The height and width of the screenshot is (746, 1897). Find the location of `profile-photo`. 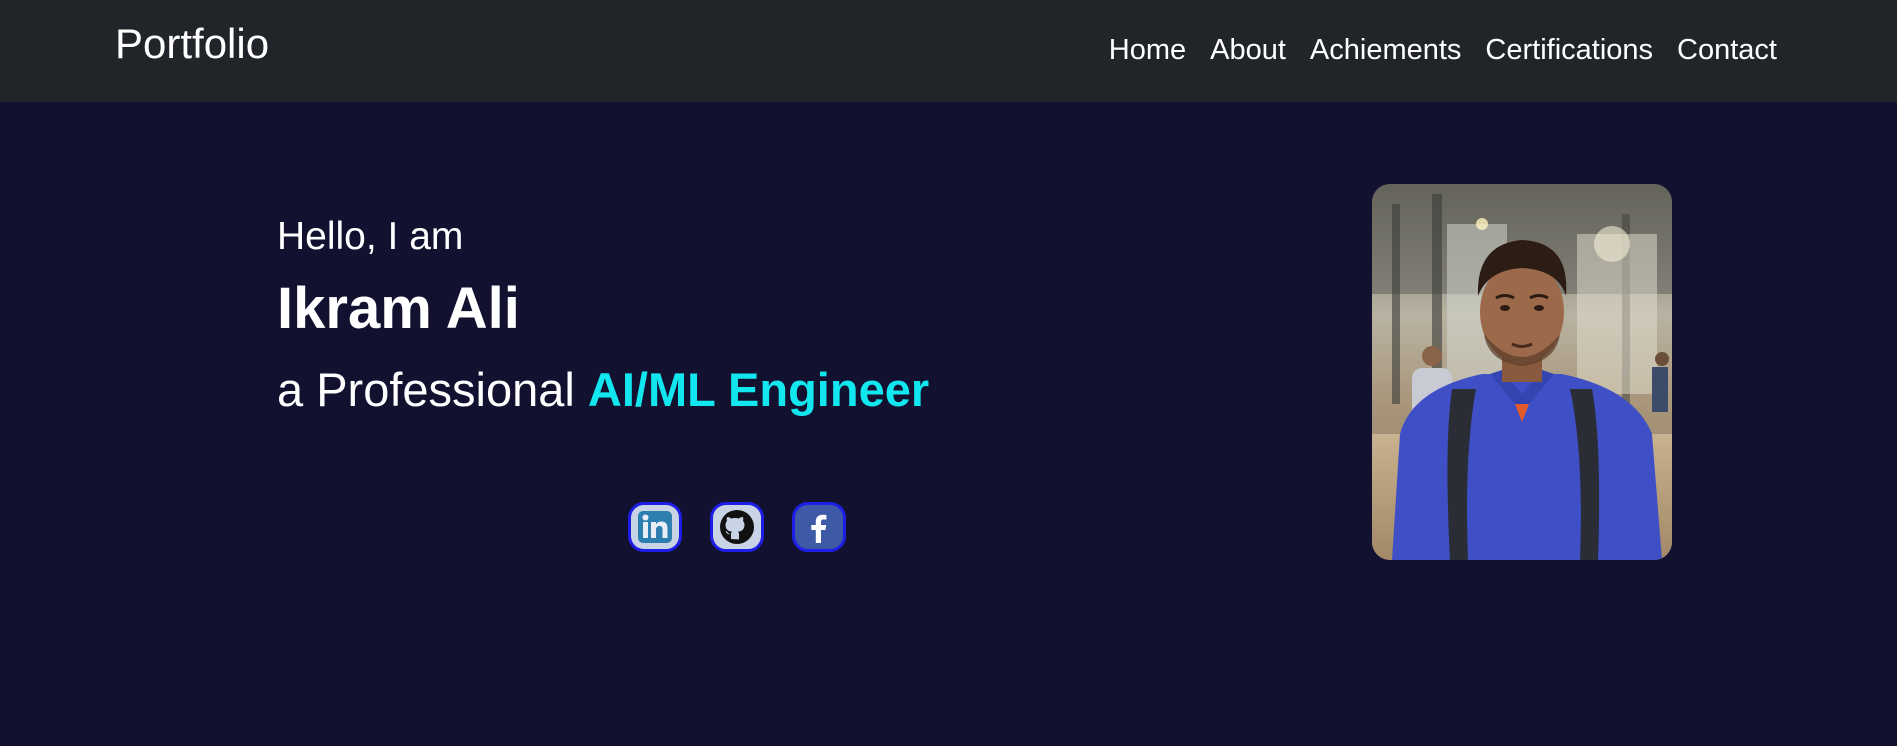

profile-photo is located at coordinates (1522, 372).